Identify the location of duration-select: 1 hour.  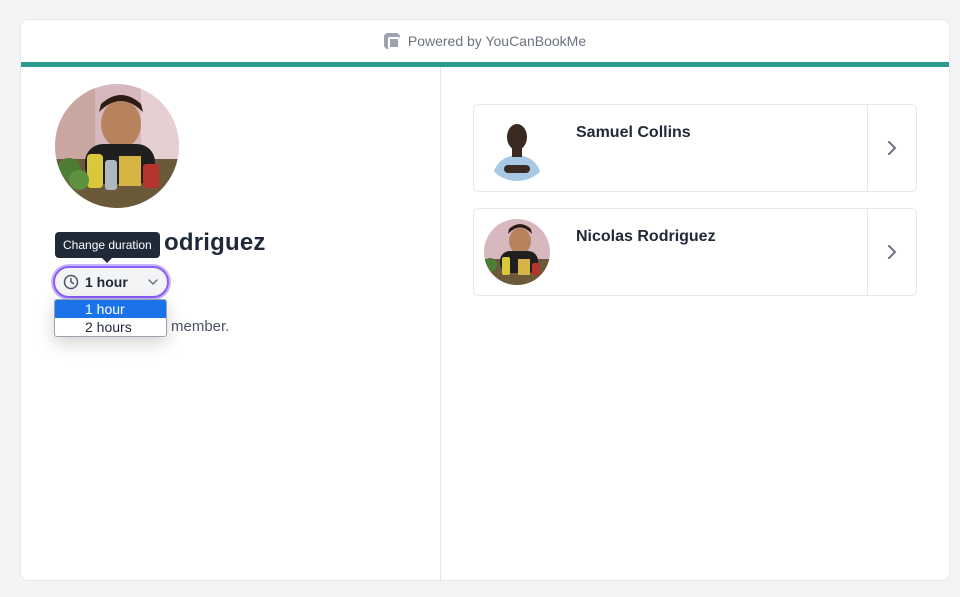
(111, 282).